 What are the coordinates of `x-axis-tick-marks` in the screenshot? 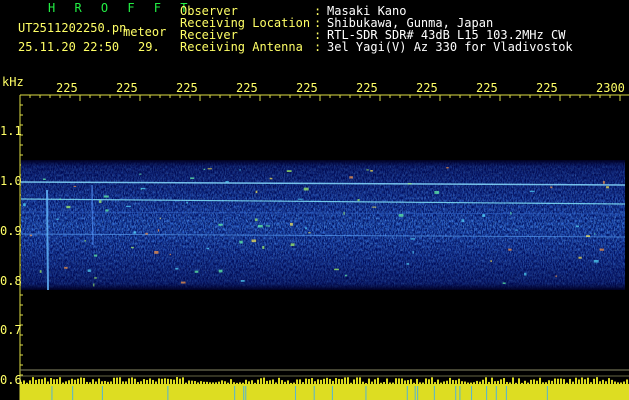 It's located at (320, 98).